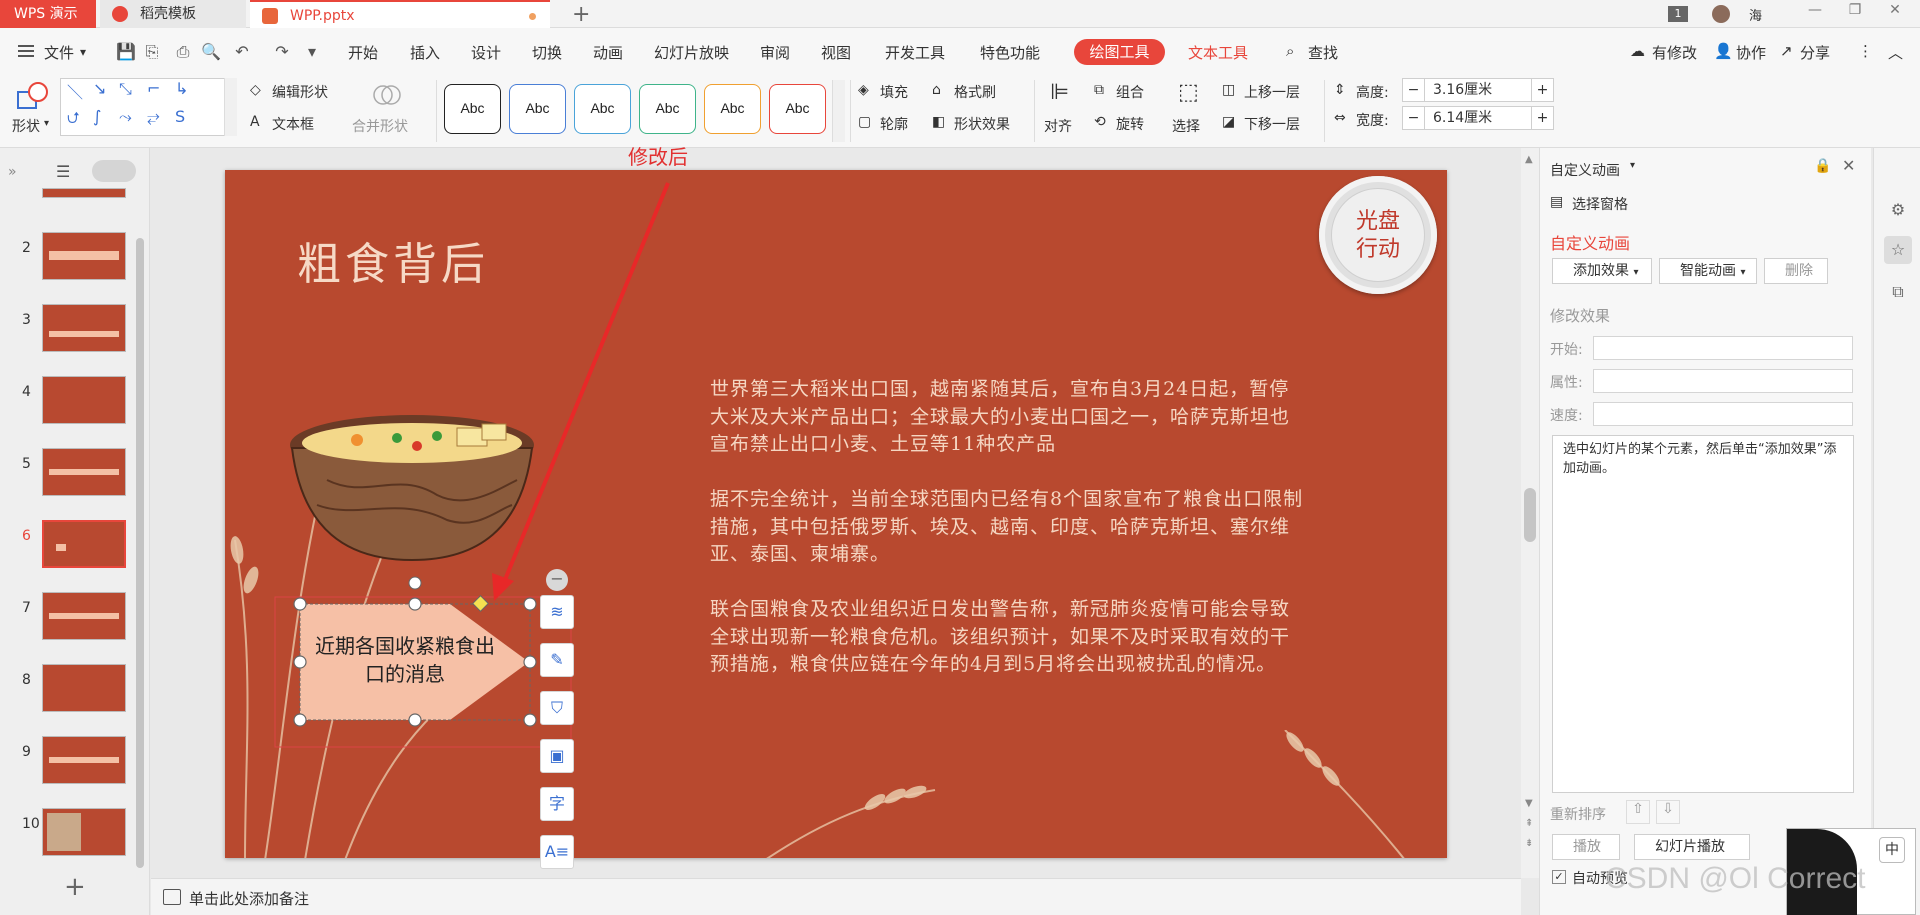  What do you see at coordinates (557, 660) in the screenshot?
I see `pen-icon: ✎` at bounding box center [557, 660].